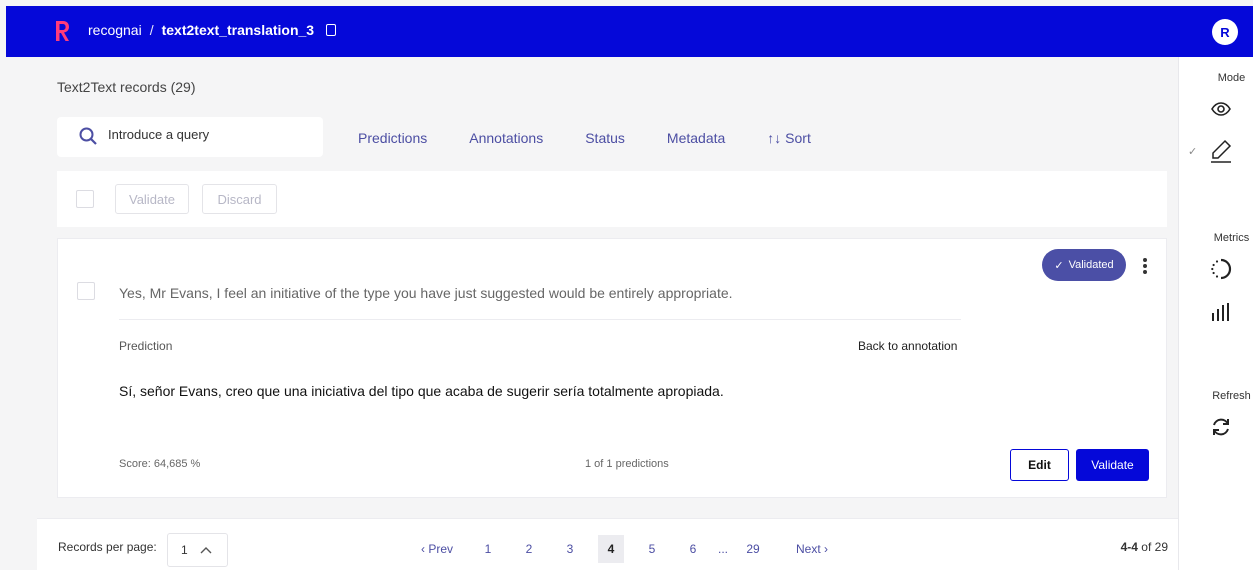 The width and height of the screenshot is (1253, 570). I want to click on check-icon: ✓, so click(1059, 265).